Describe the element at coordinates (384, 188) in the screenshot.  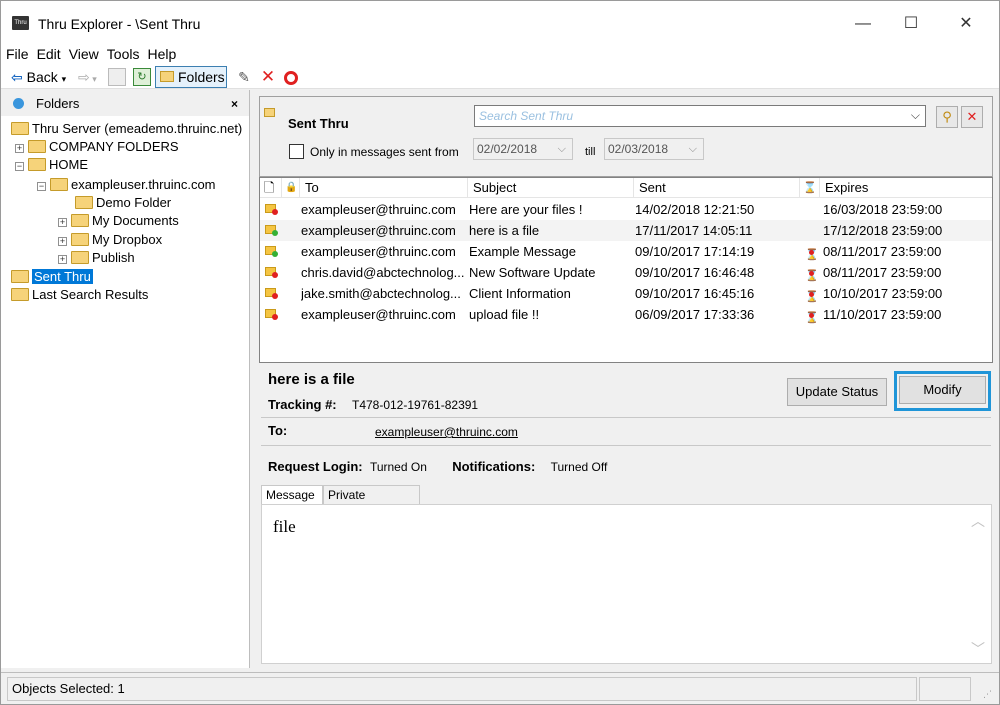
I see `column-header-to: To` at that location.